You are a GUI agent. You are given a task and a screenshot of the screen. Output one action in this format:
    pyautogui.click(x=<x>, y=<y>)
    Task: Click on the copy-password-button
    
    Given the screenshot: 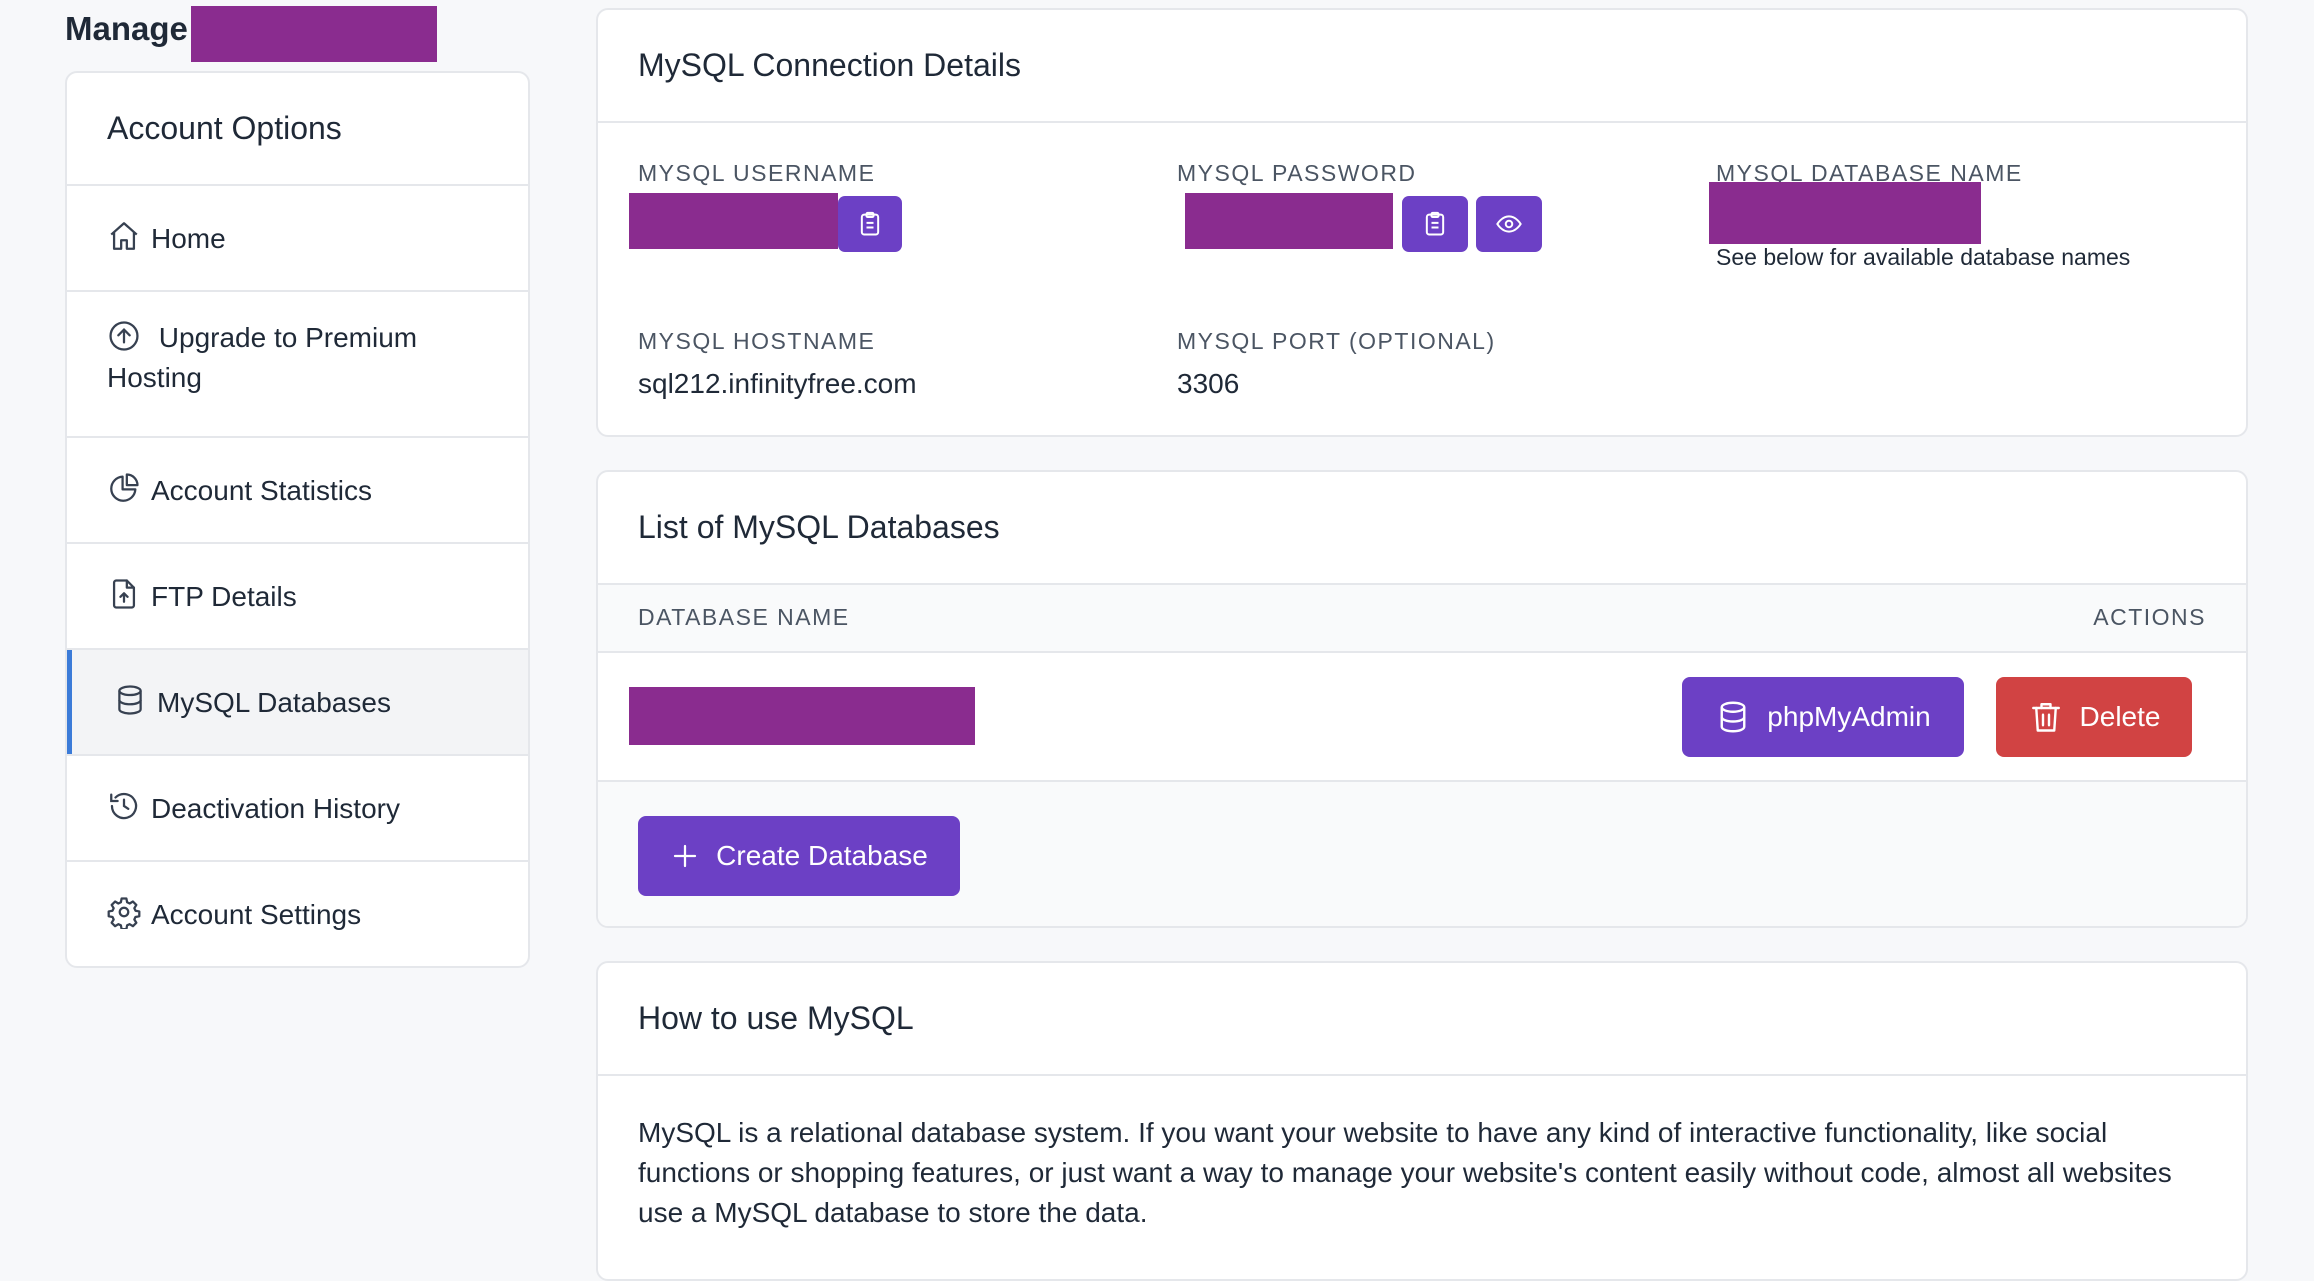 What is the action you would take?
    pyautogui.click(x=1435, y=224)
    